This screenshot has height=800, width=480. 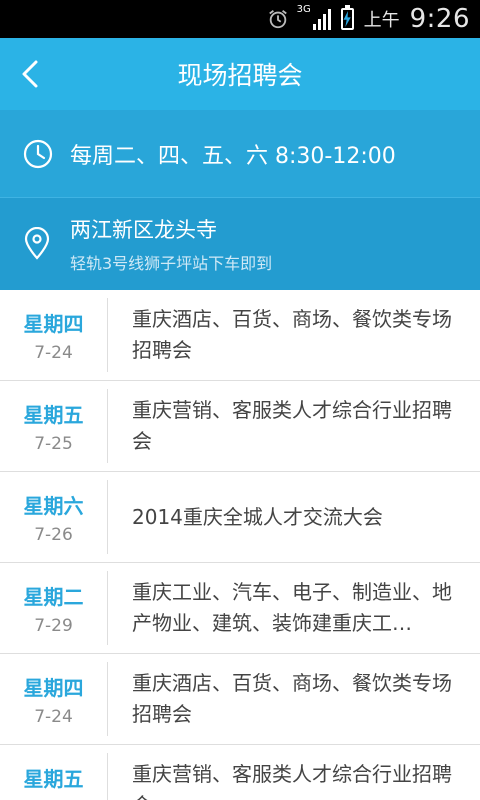 What do you see at coordinates (53, 625) in the screenshot?
I see `date: 7-29` at bounding box center [53, 625].